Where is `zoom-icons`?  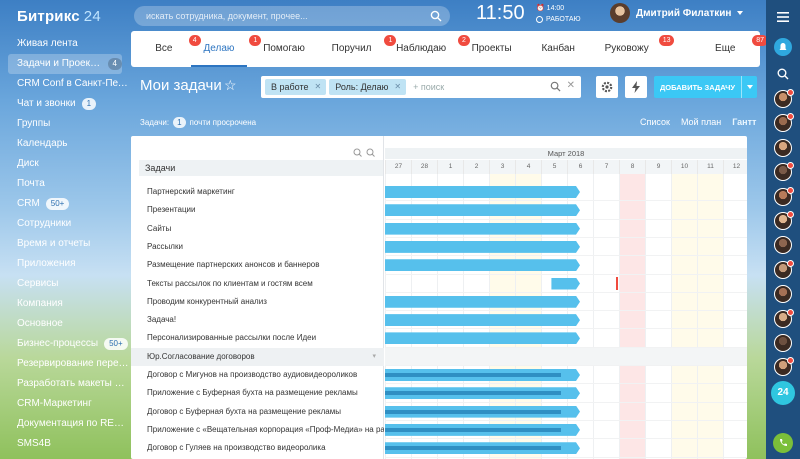 zoom-icons is located at coordinates (365, 153).